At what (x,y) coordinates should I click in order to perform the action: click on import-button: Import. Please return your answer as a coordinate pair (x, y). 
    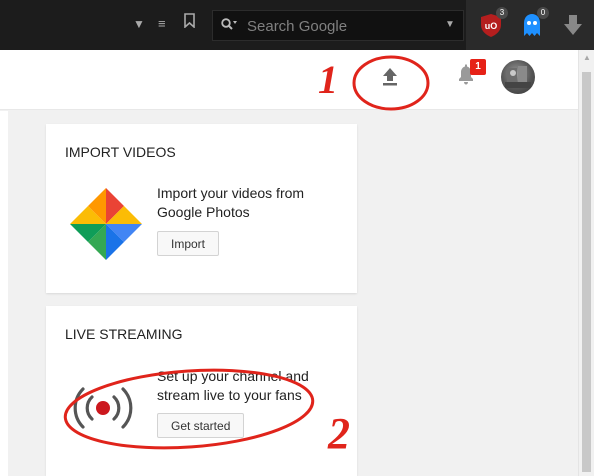
    Looking at the image, I should click on (188, 243).